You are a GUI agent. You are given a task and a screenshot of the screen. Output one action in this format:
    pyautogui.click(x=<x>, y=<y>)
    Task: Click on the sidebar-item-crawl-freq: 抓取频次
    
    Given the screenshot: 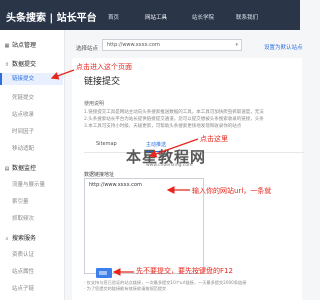 What is the action you would take?
    pyautogui.click(x=23, y=218)
    